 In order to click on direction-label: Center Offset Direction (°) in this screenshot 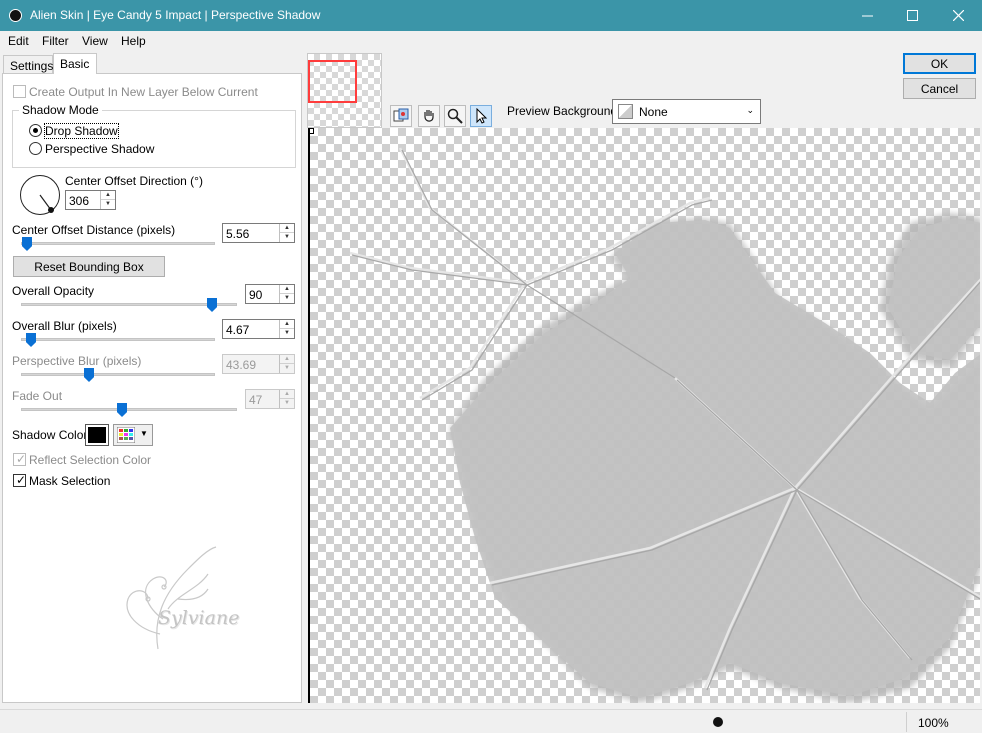, I will do `click(134, 181)`.